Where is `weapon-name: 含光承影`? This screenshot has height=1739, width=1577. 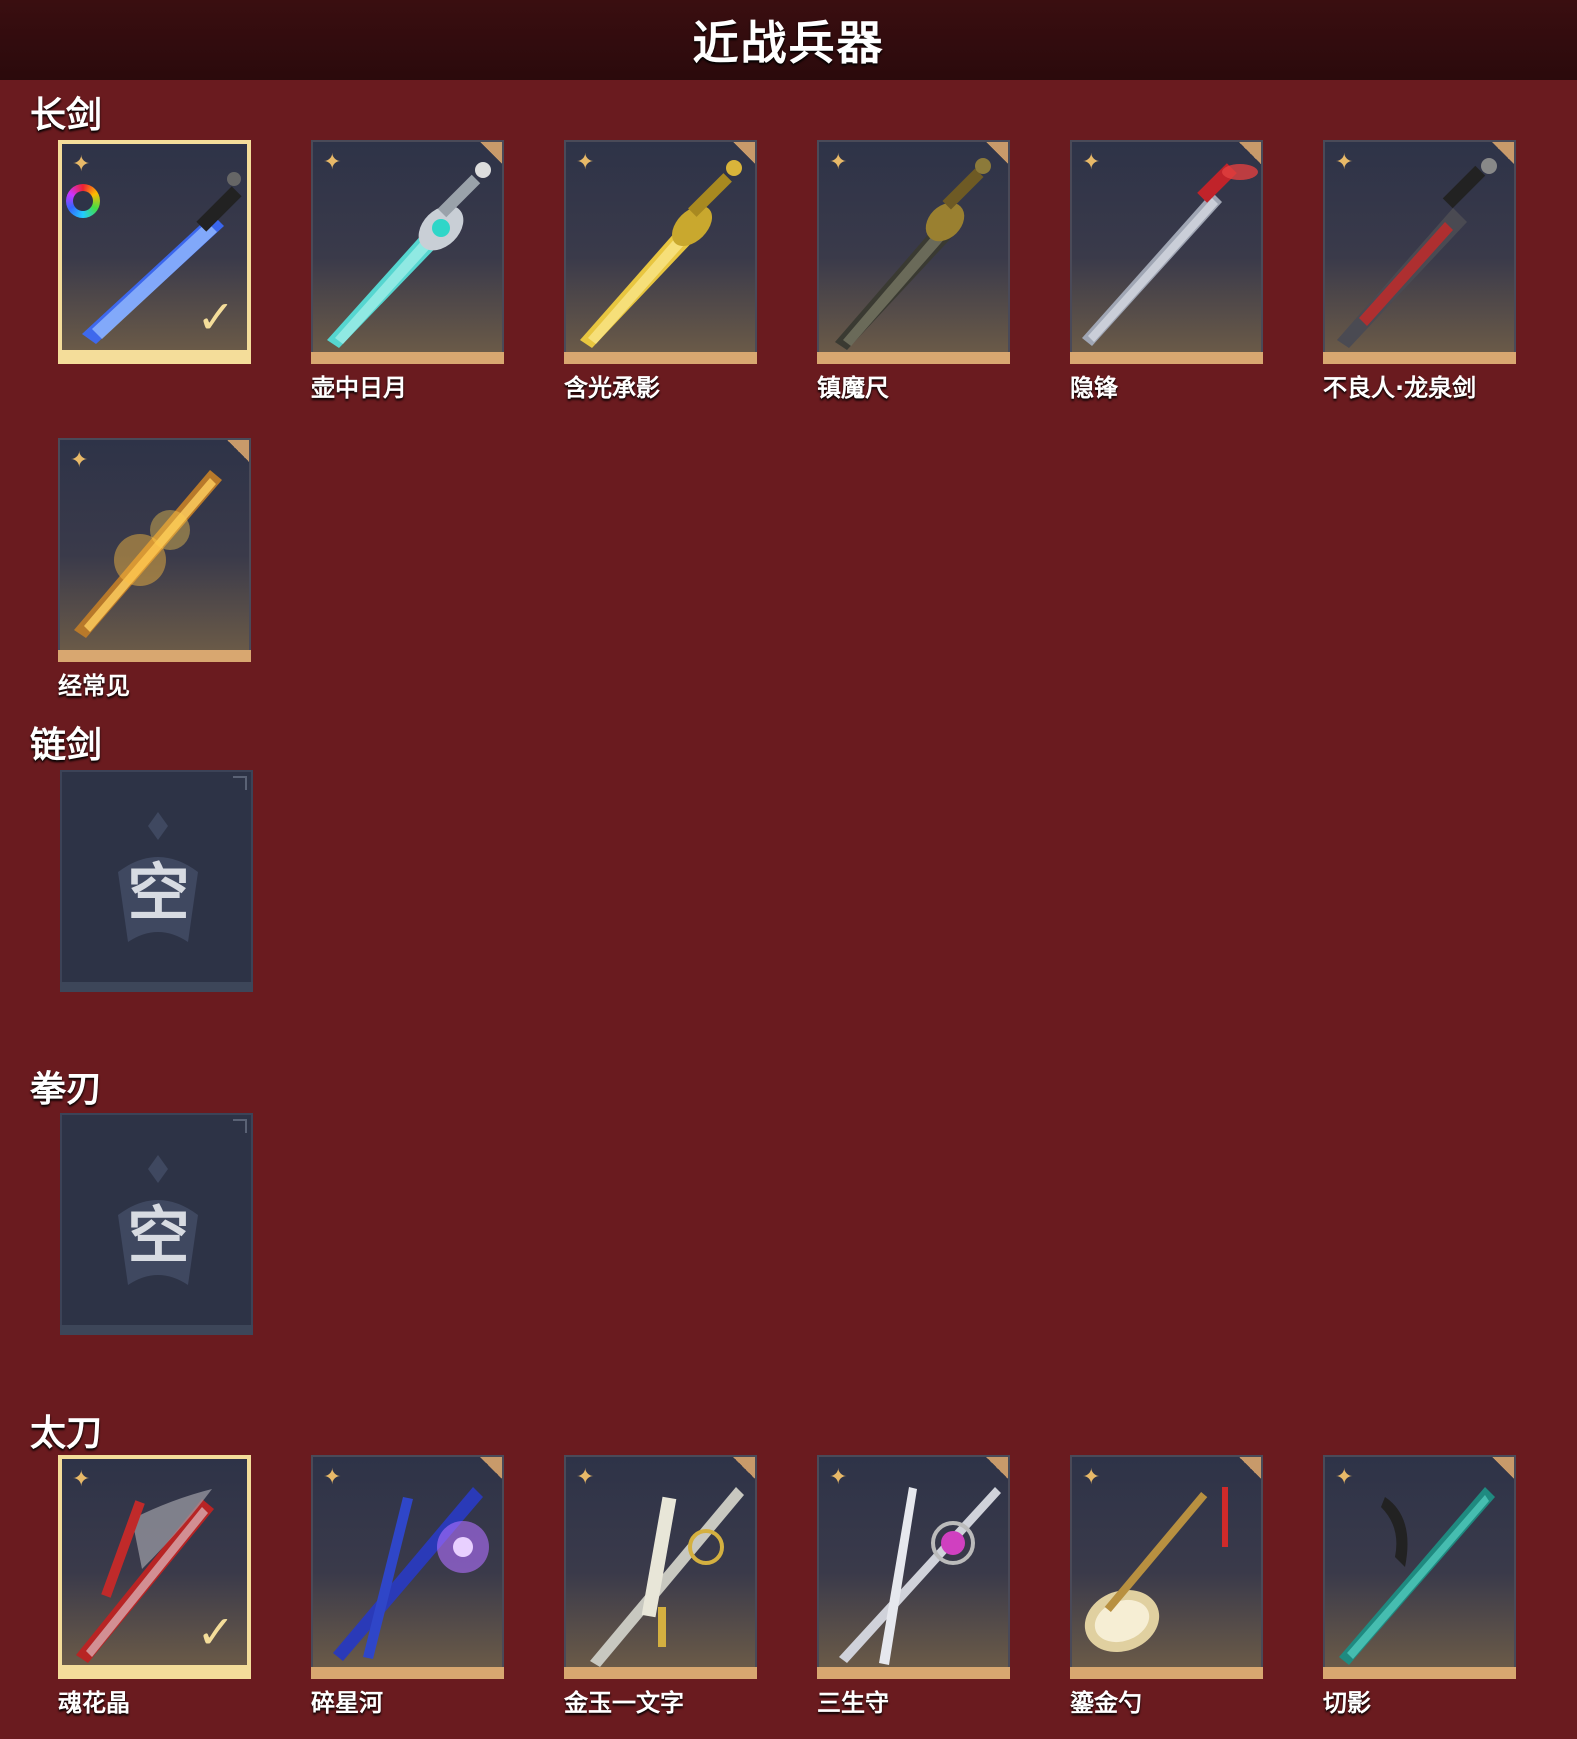
weapon-name: 含光承影 is located at coordinates (612, 388).